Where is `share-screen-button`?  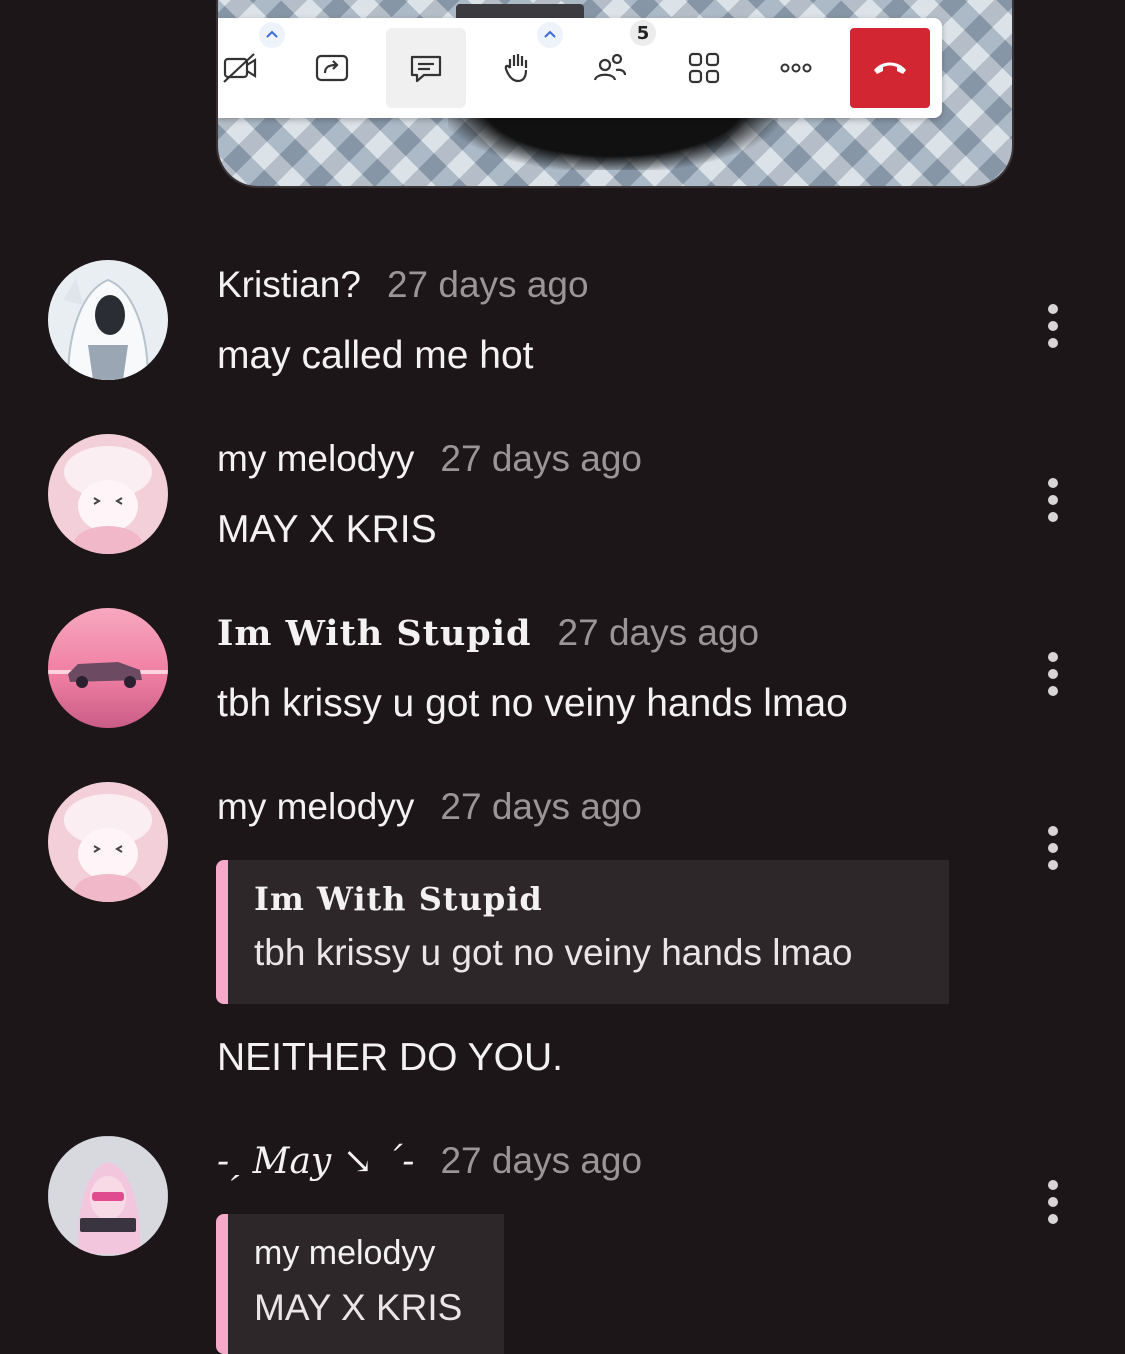
share-screen-button is located at coordinates (332, 68).